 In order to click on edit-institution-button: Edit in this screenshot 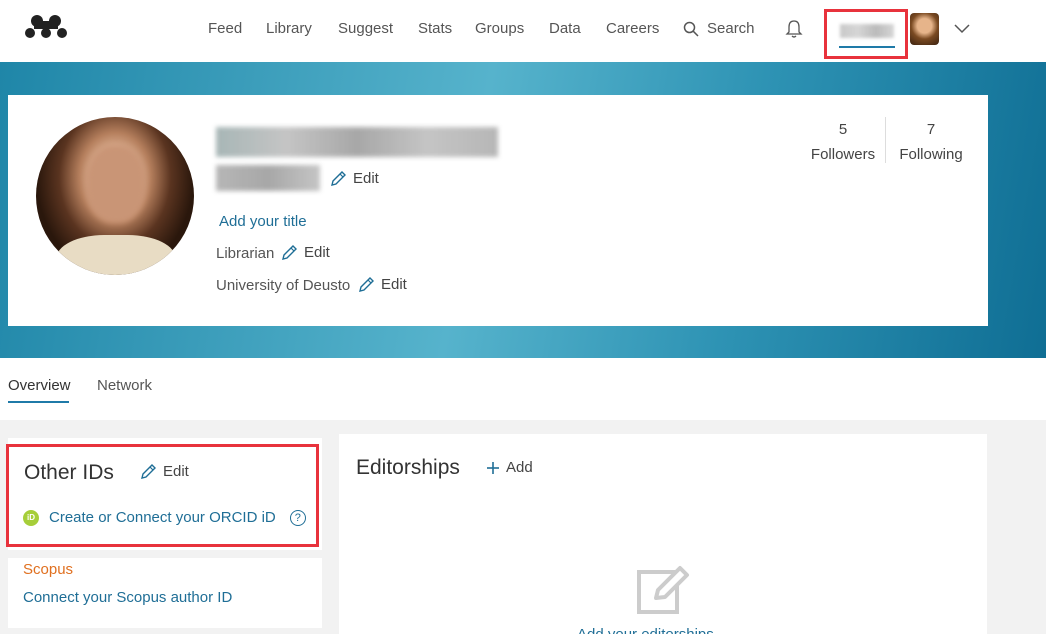, I will do `click(382, 284)`.